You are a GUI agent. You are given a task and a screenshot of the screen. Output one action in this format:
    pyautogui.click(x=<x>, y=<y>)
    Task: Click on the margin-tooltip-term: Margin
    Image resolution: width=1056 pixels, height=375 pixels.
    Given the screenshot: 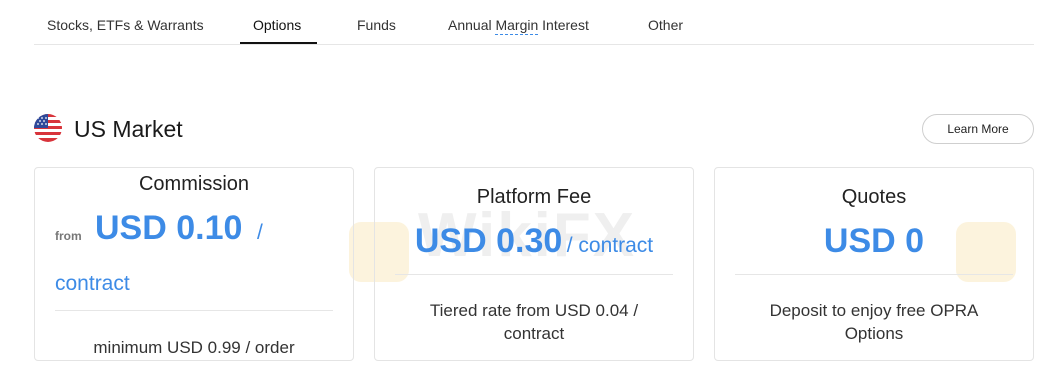 What is the action you would take?
    pyautogui.click(x=517, y=26)
    